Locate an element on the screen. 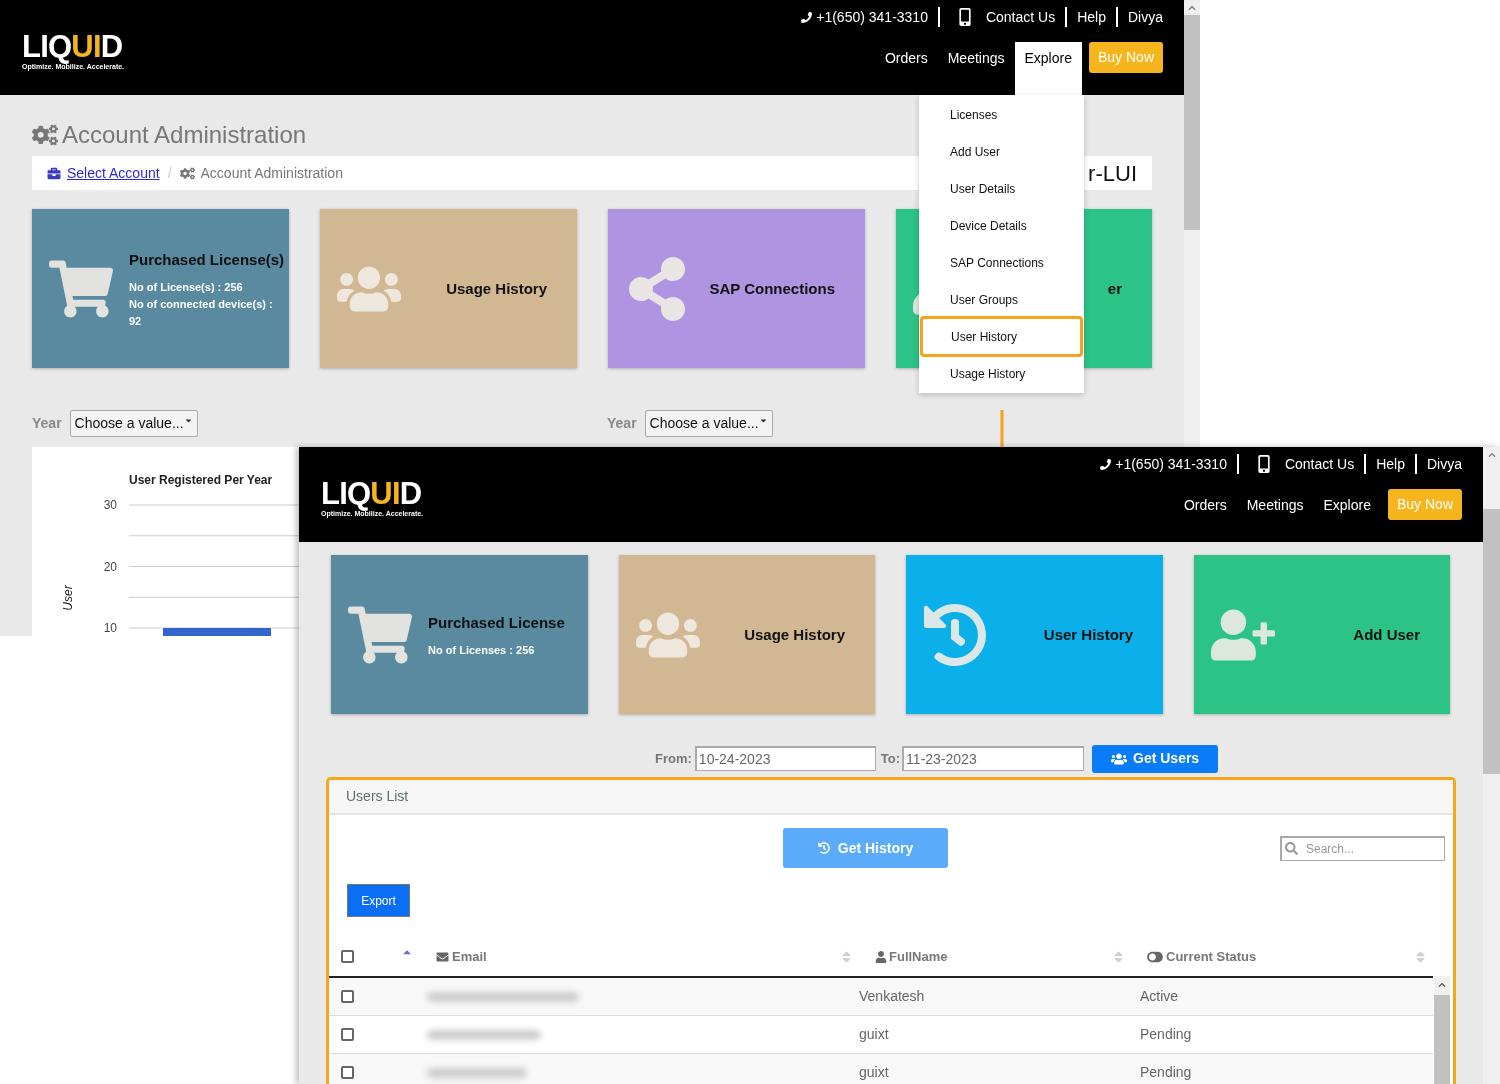 The height and width of the screenshot is (1084, 1500). date-field: 10-24-2023 is located at coordinates (785, 758).